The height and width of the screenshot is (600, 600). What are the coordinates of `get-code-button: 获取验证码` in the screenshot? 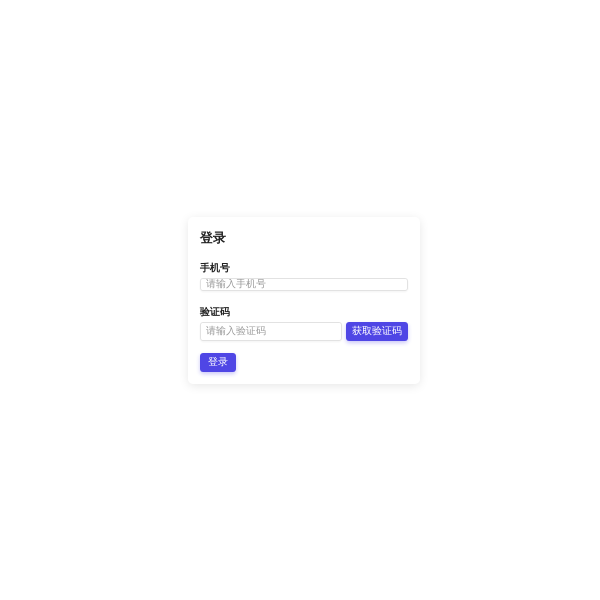 It's located at (377, 331).